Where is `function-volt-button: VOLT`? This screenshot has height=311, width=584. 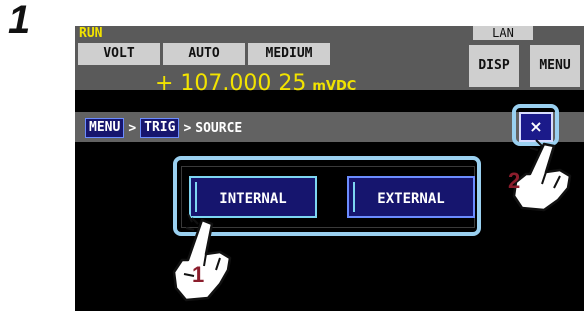 function-volt-button: VOLT is located at coordinates (119, 54).